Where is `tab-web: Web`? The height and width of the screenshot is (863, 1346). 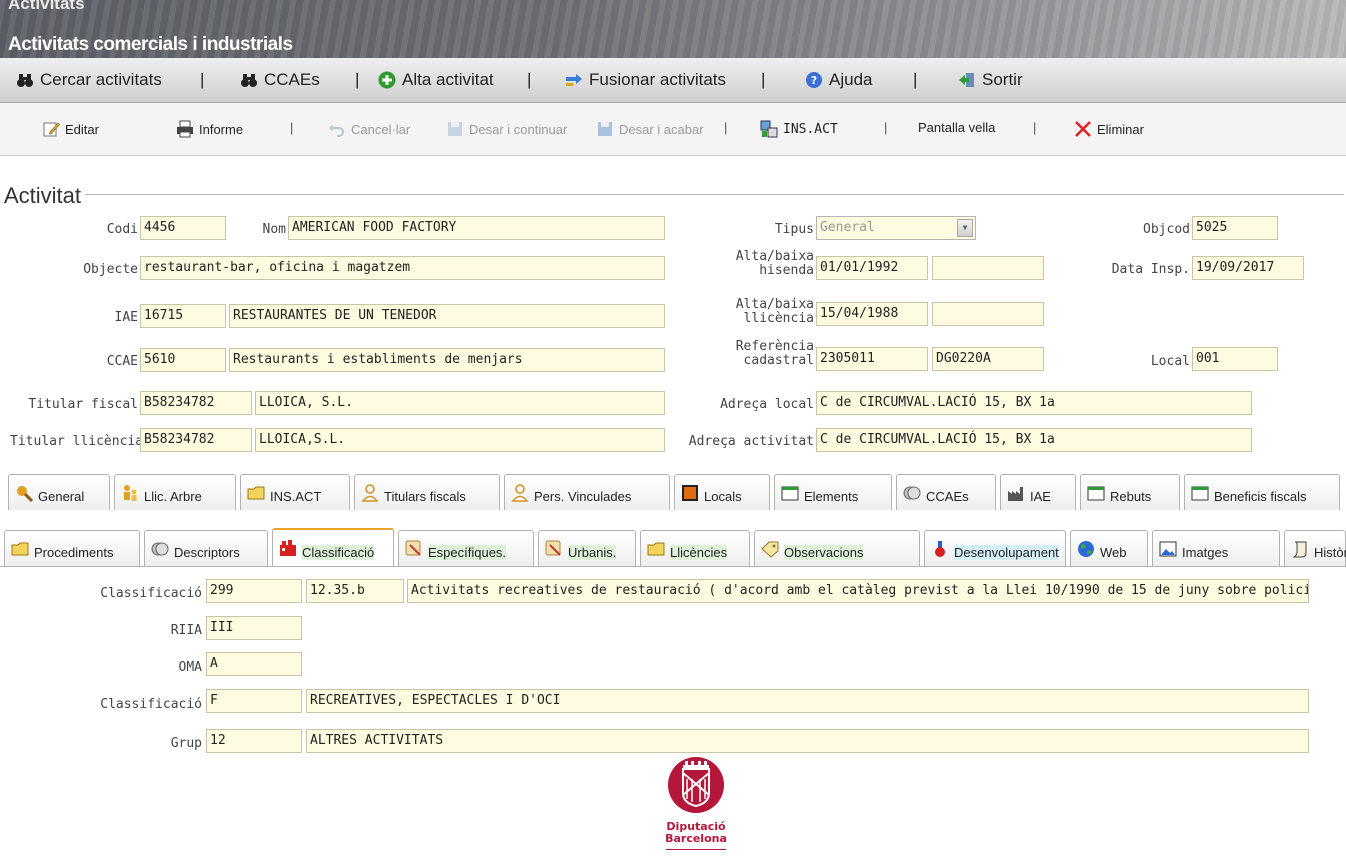
tab-web: Web is located at coordinates (1109, 548).